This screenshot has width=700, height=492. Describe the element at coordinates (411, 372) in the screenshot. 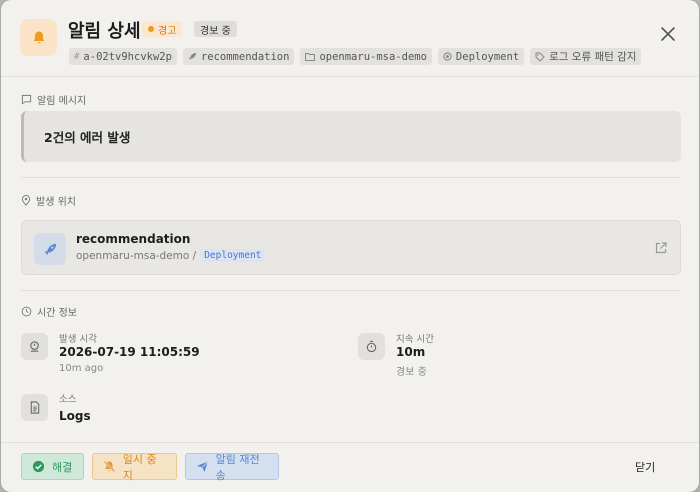

I see `duration-status: 경보 중` at that location.